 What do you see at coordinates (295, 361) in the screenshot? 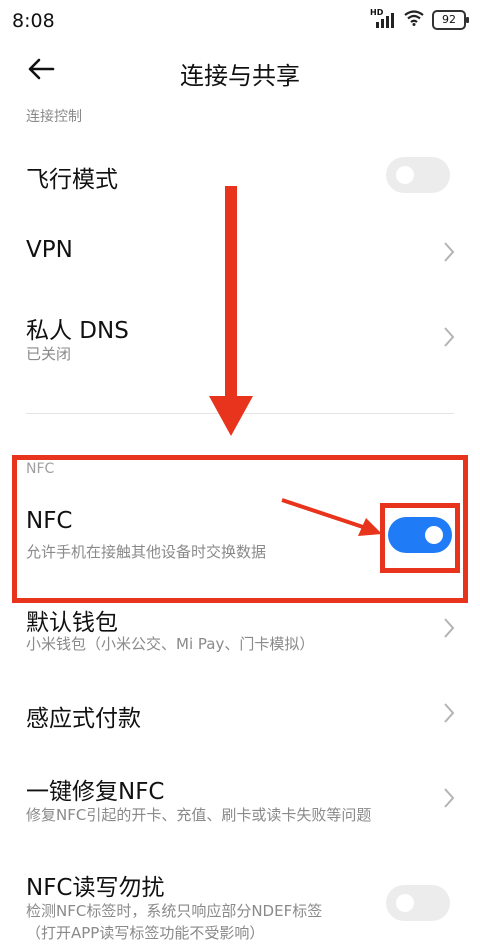
I see `annotation-arrows` at bounding box center [295, 361].